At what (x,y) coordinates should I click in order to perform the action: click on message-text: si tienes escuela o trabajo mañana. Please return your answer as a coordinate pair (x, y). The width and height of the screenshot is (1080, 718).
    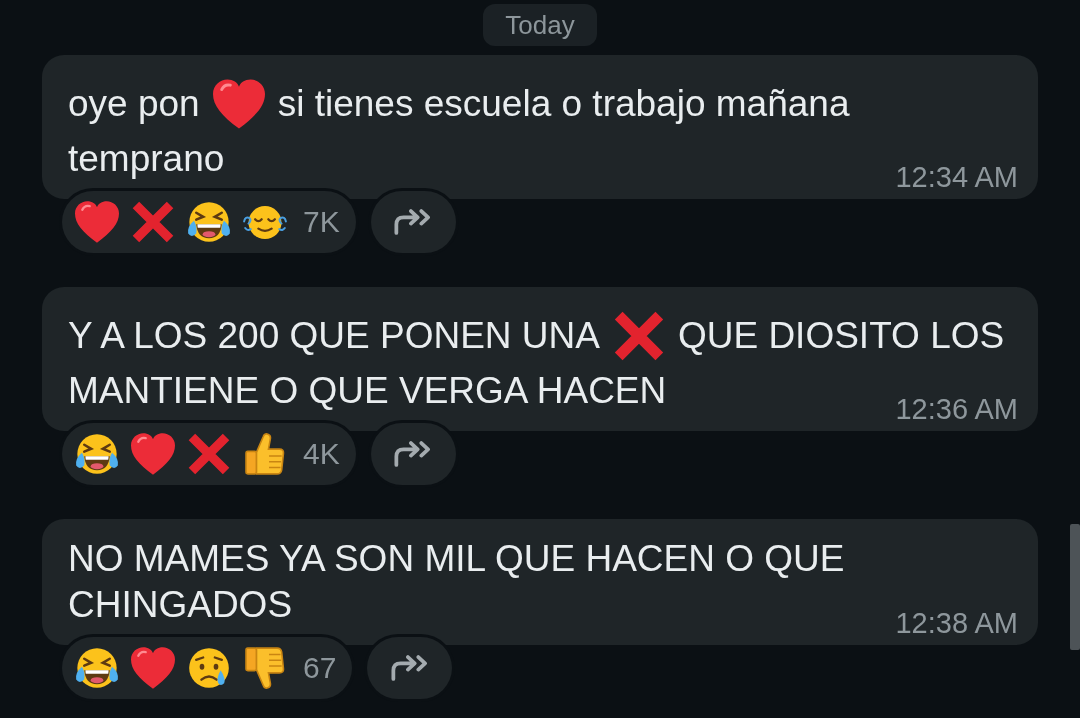
    Looking at the image, I should click on (563, 104).